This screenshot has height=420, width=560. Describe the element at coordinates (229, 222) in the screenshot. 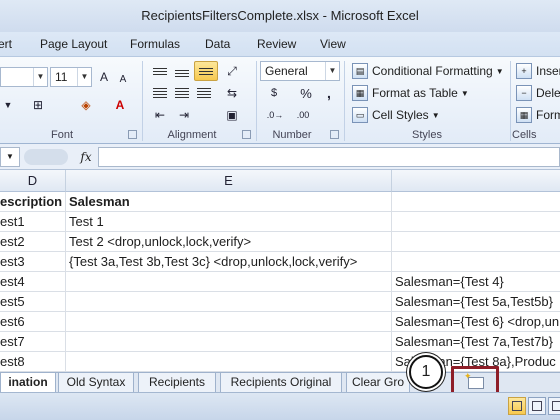

I see `cell: Test 1` at that location.